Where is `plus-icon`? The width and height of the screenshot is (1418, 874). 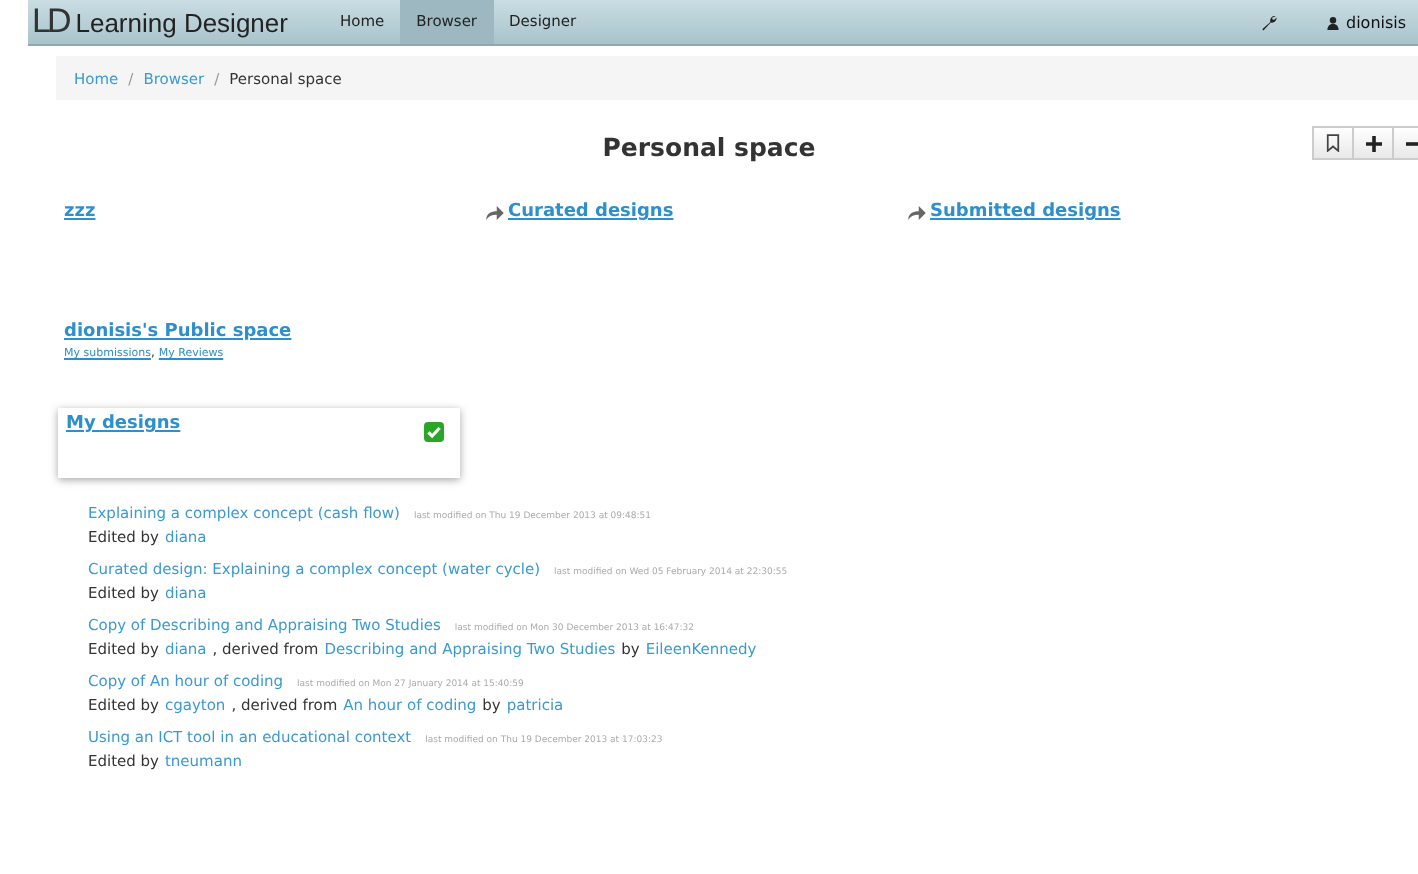
plus-icon is located at coordinates (1373, 143).